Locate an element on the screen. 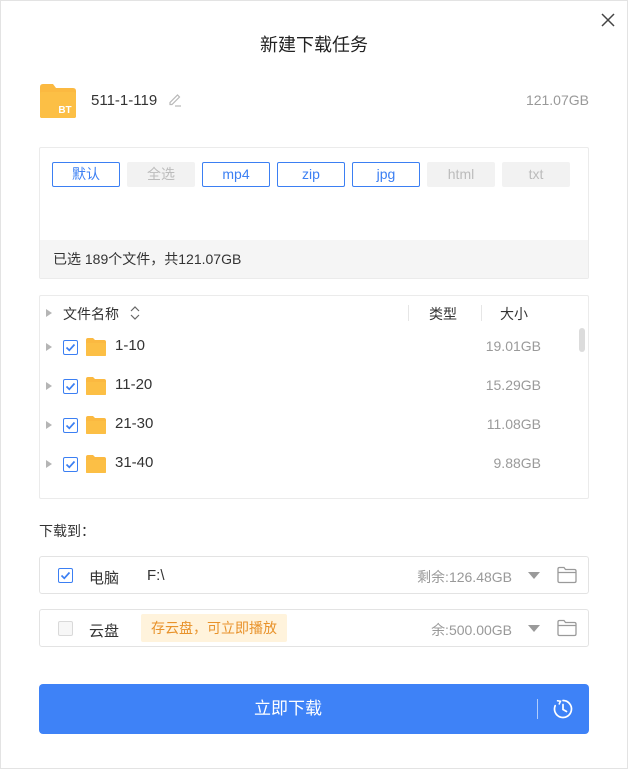 The width and height of the screenshot is (628, 769). cloud-label: 云盘 is located at coordinates (104, 631).